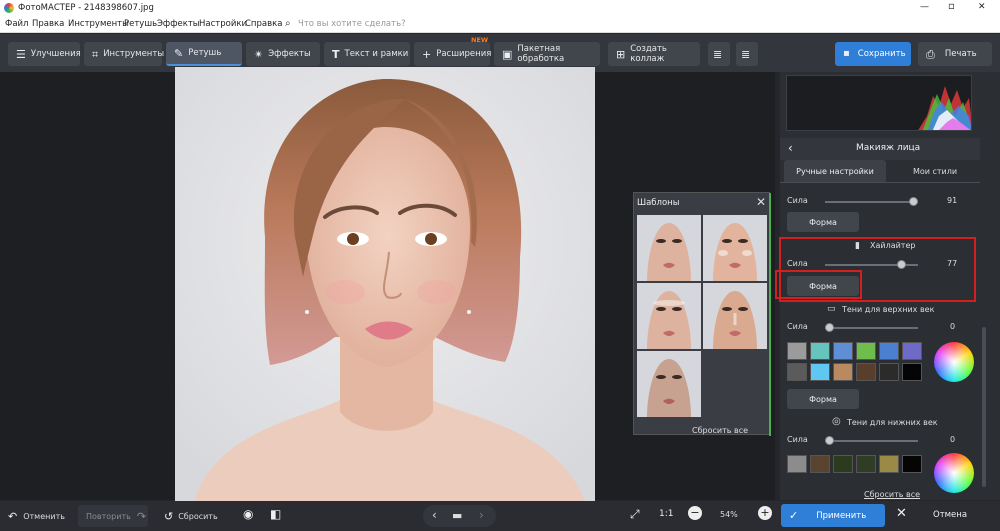  I want to click on templates-reset-all: Сбросить все, so click(720, 430).